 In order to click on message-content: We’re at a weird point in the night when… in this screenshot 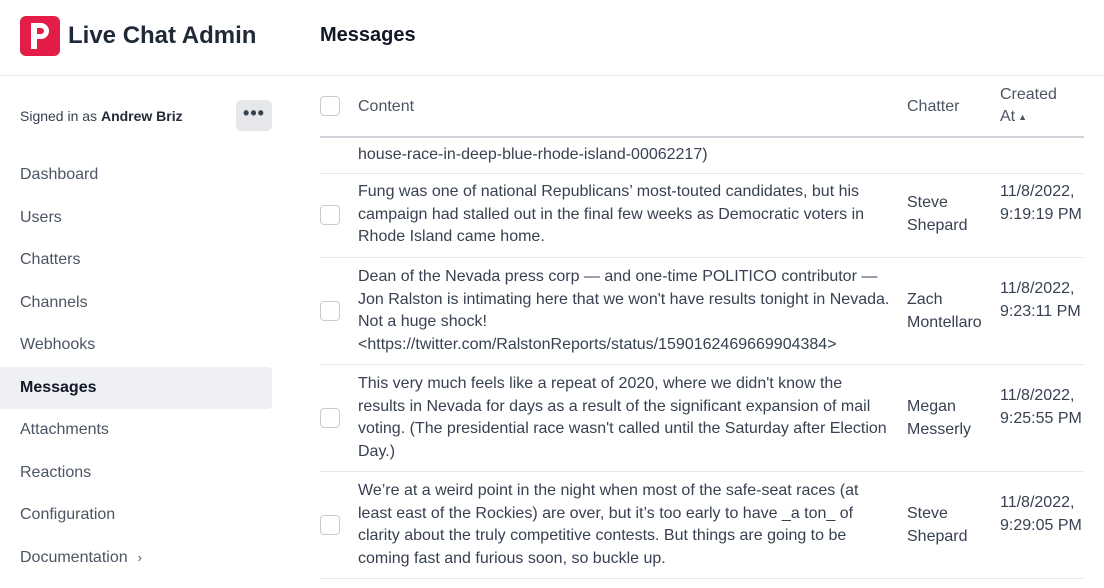, I will do `click(608, 524)`.